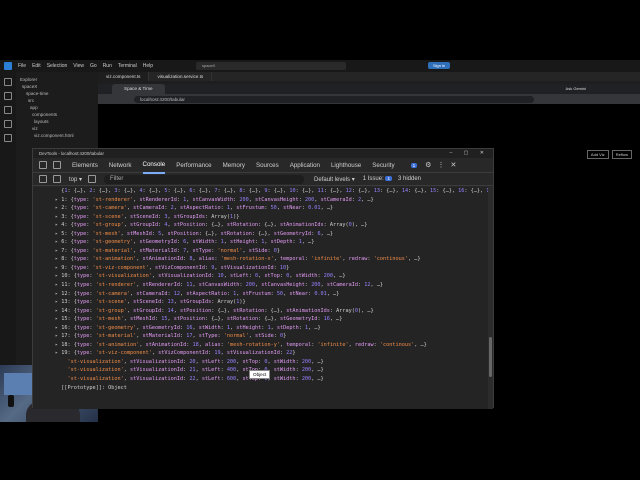 The height and width of the screenshot is (480, 640). Describe the element at coordinates (490, 298) in the screenshot. I see `console-scrollbar` at that location.